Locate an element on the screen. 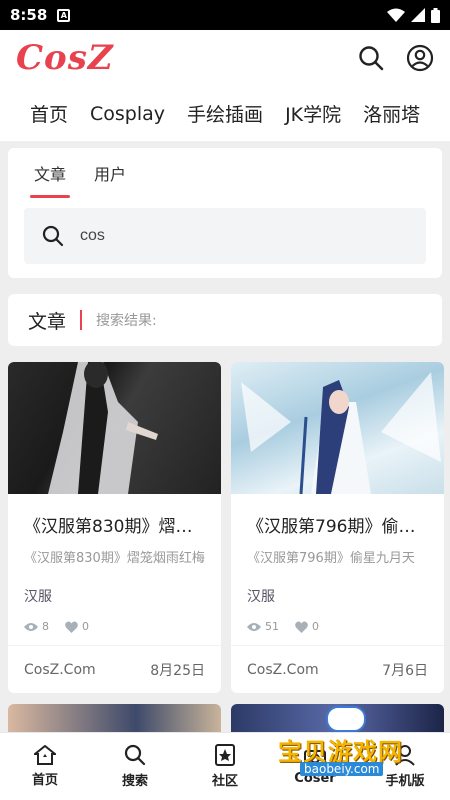 Image resolution: width=450 pixels, height=800 pixels. nav-tab-jk: JK学院 is located at coordinates (313, 113).